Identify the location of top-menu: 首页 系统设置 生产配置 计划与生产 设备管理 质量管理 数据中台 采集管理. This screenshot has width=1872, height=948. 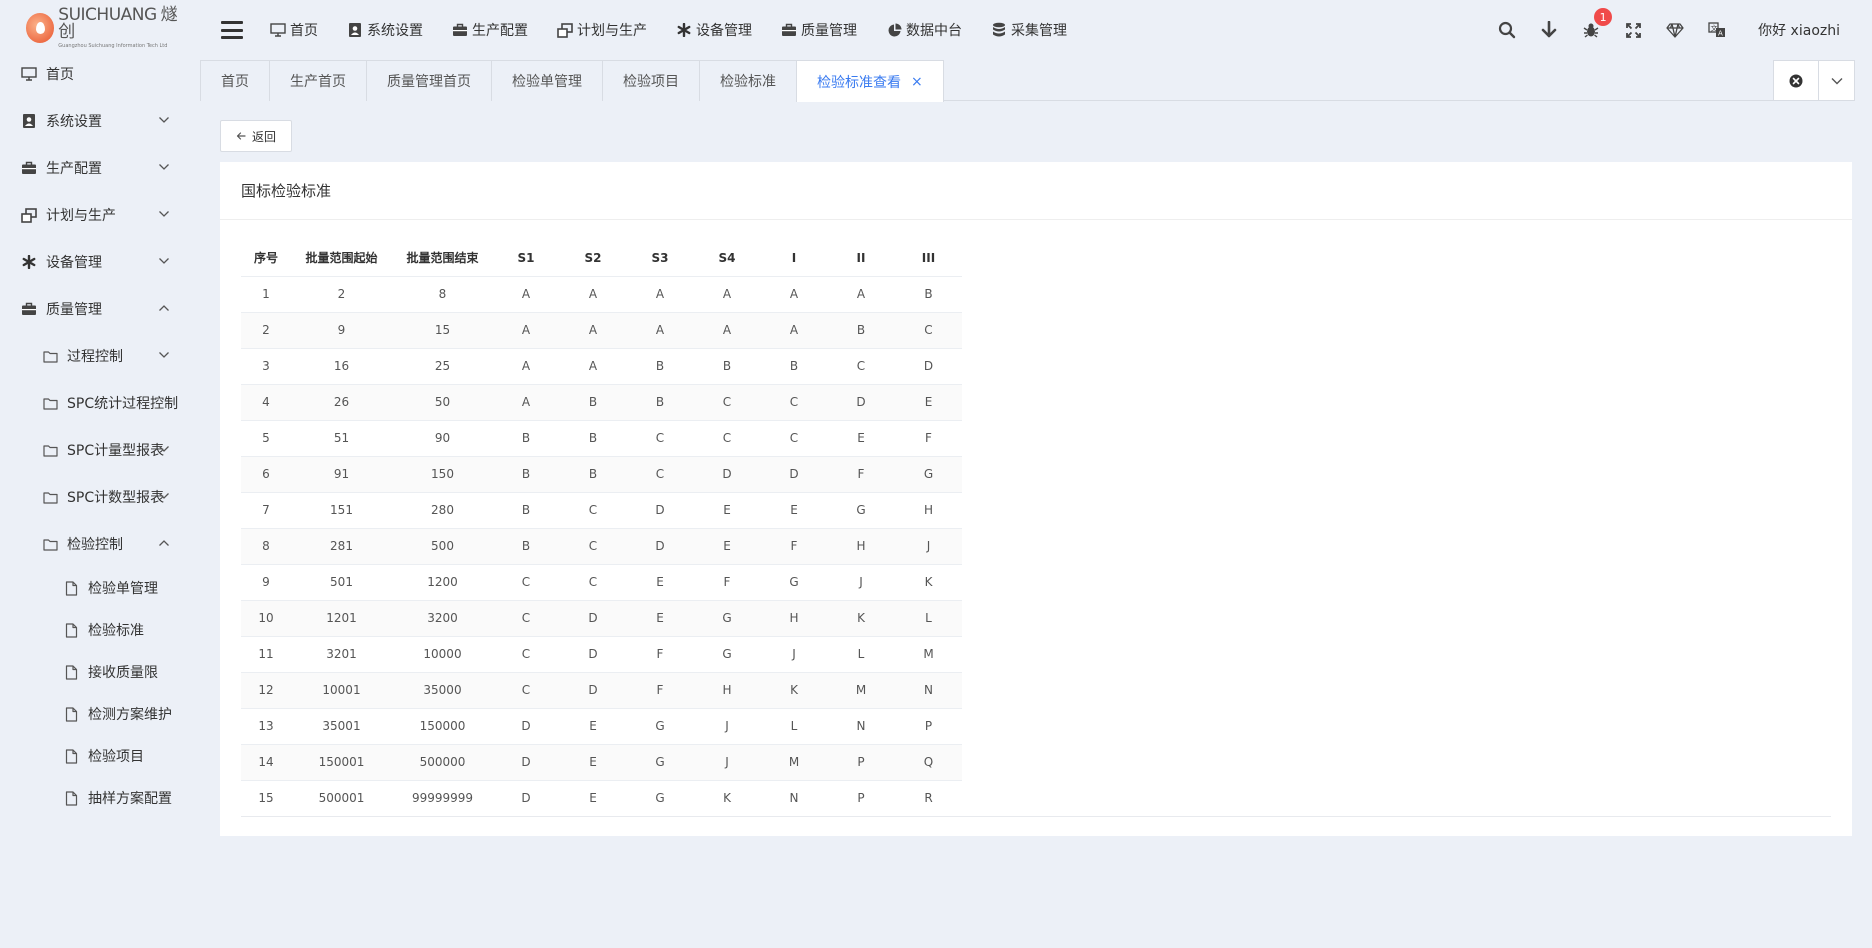
(682, 30).